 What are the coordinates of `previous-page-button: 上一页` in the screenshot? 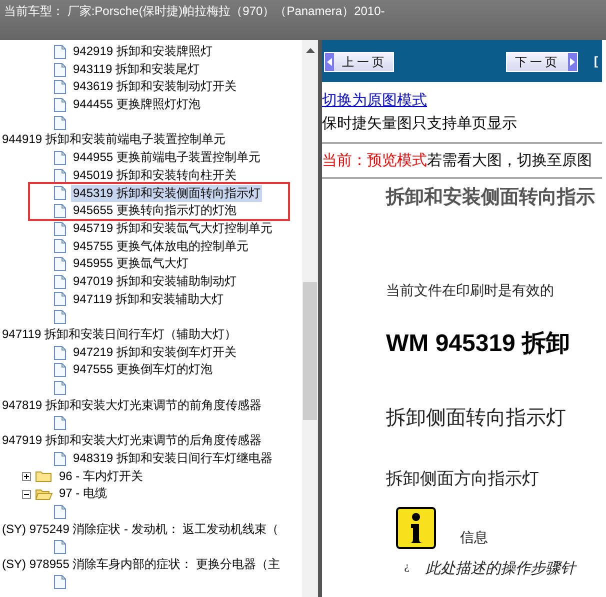 It's located at (359, 62).